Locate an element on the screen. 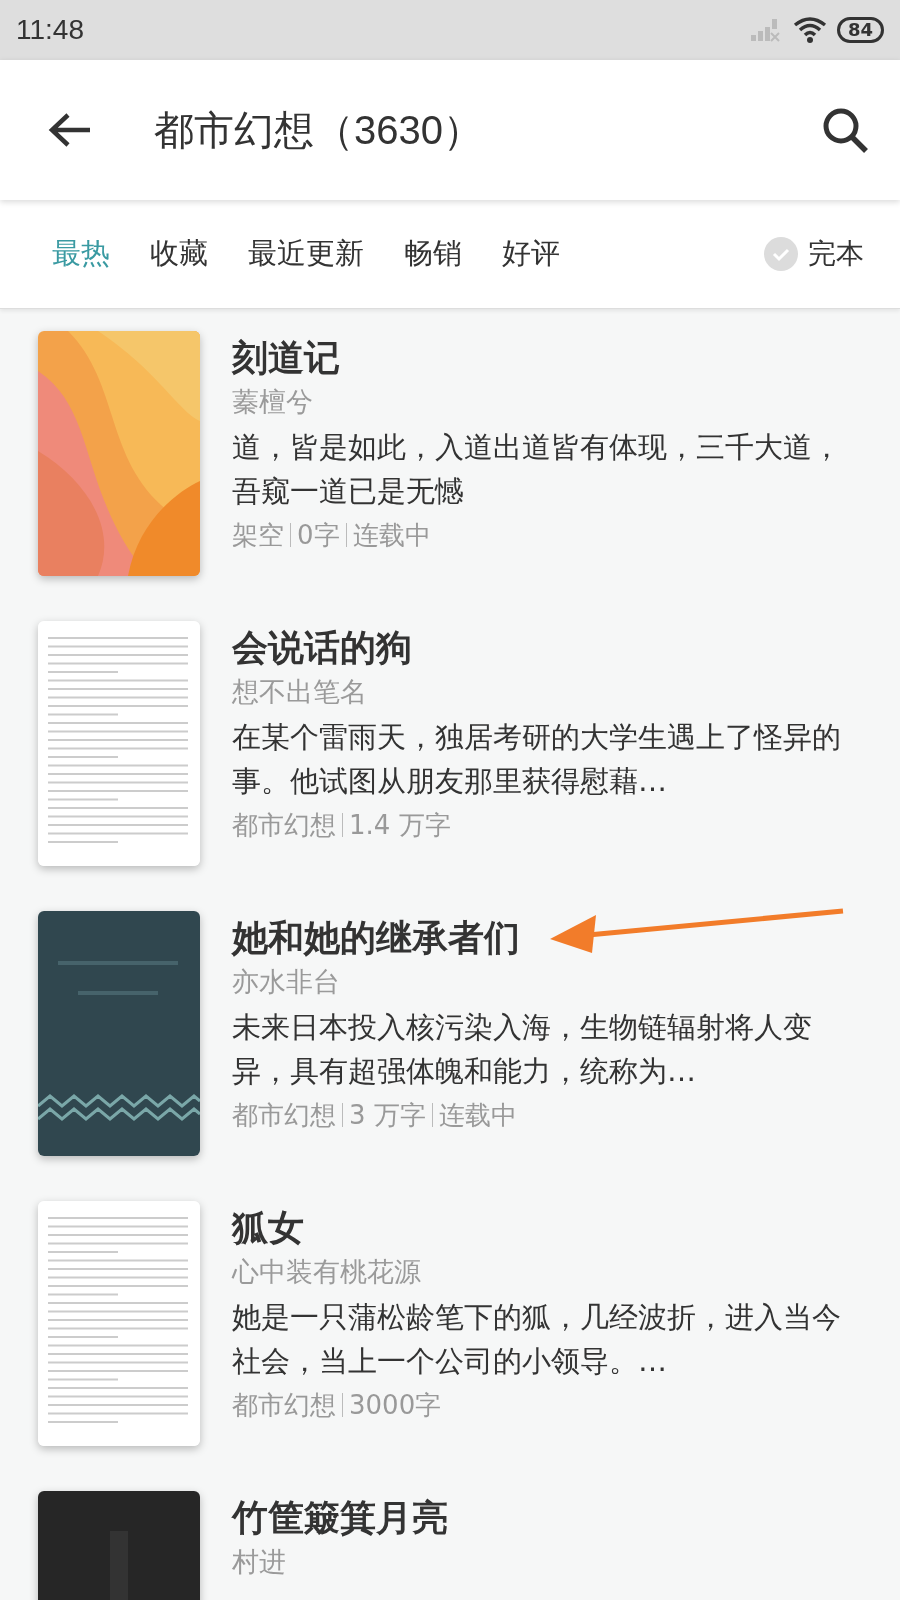  page-title: 都市幻想（3630） is located at coordinates (319, 130).